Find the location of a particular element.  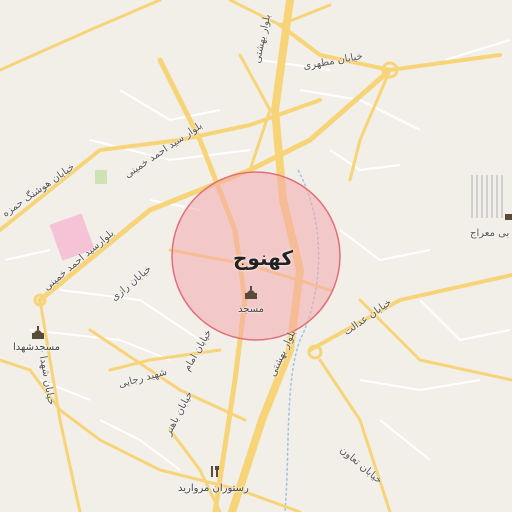

city-label: کهنوج is located at coordinates (263, 258).